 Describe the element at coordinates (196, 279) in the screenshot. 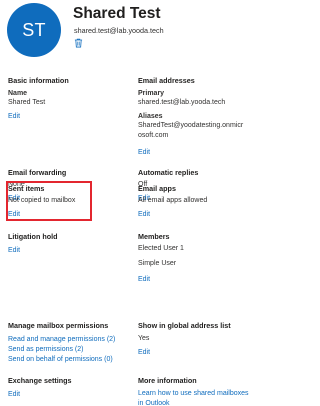

I see `members-edit-link: Edit` at that location.